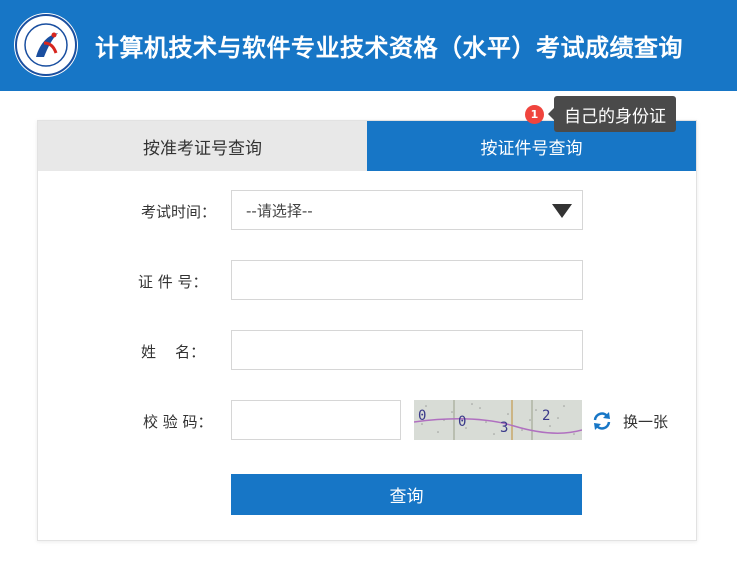 The image size is (737, 563). I want to click on svg-text: 2, so click(546, 416).